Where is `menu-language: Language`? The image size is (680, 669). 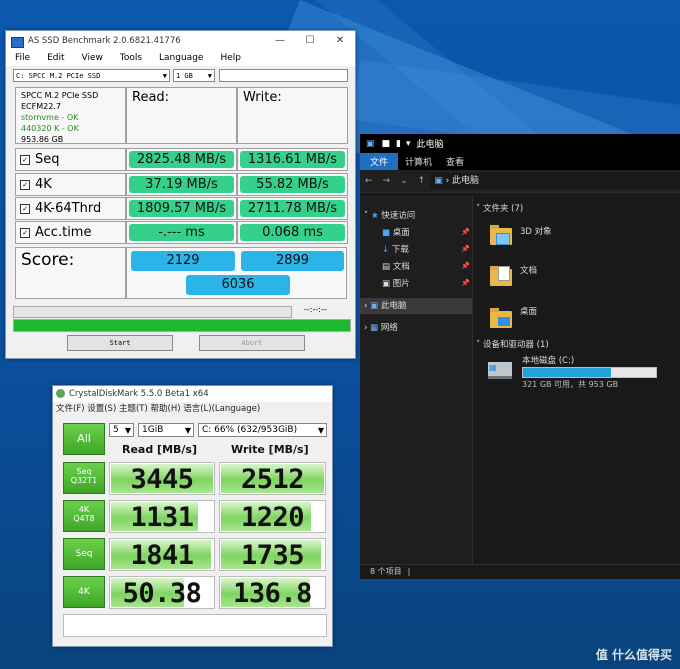 menu-language: Language is located at coordinates (180, 58).